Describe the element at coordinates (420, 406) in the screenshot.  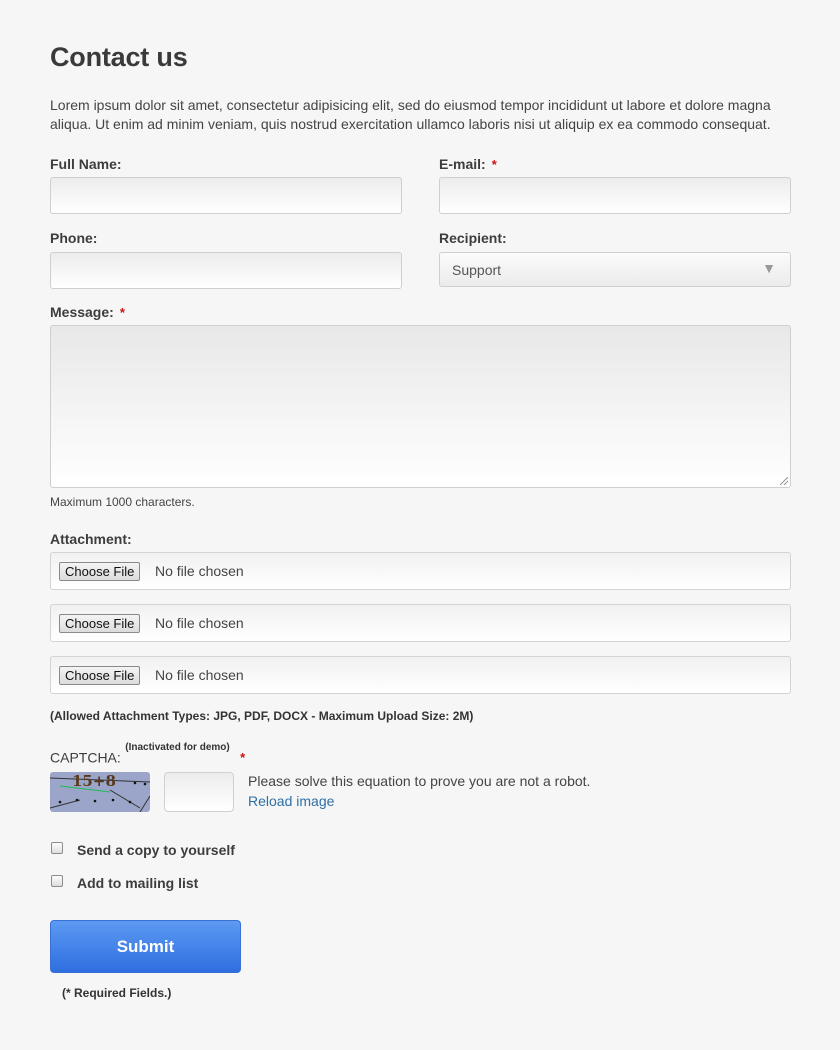
I see `message-textarea` at that location.